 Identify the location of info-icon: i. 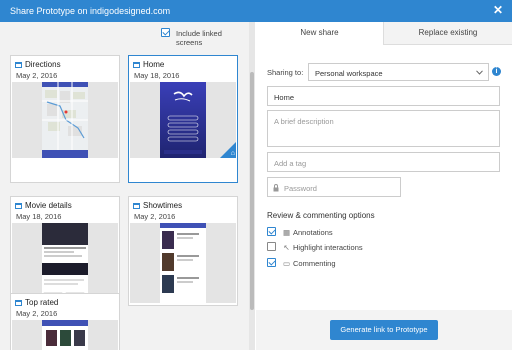
(496, 71).